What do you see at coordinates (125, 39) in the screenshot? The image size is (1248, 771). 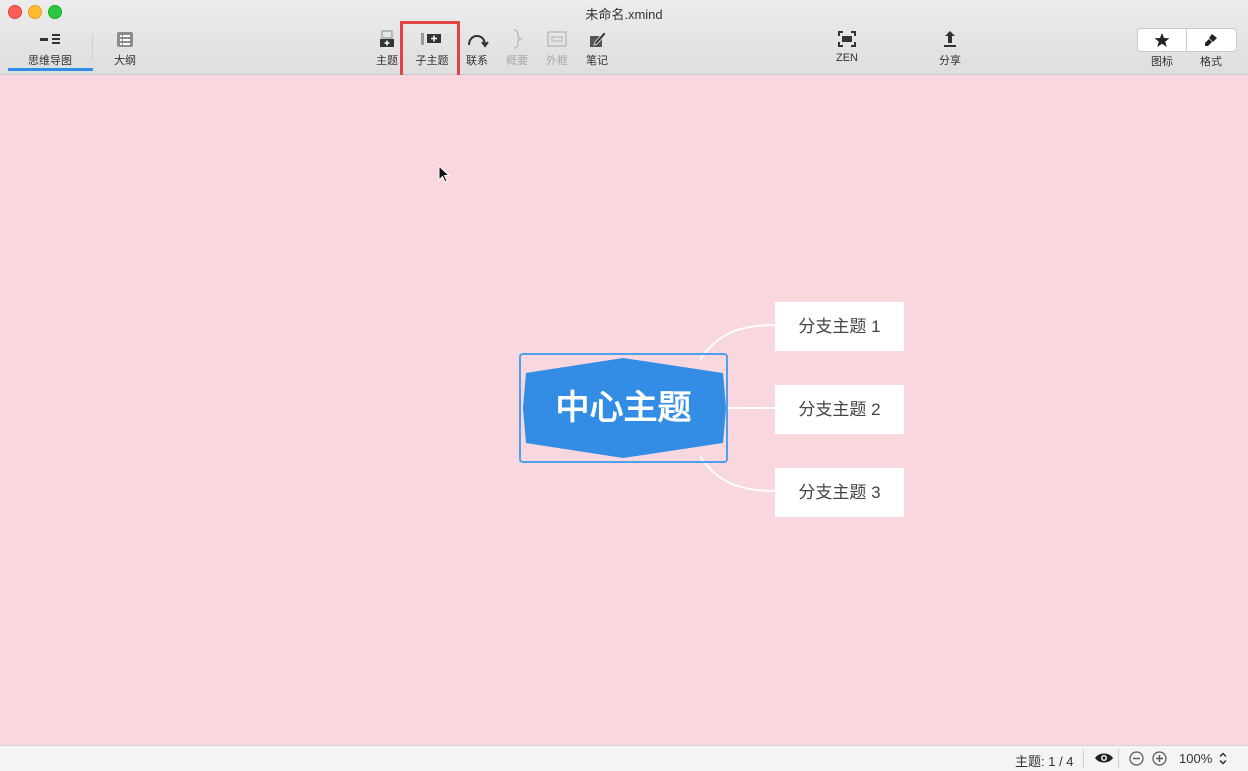 I see `outline-icon` at bounding box center [125, 39].